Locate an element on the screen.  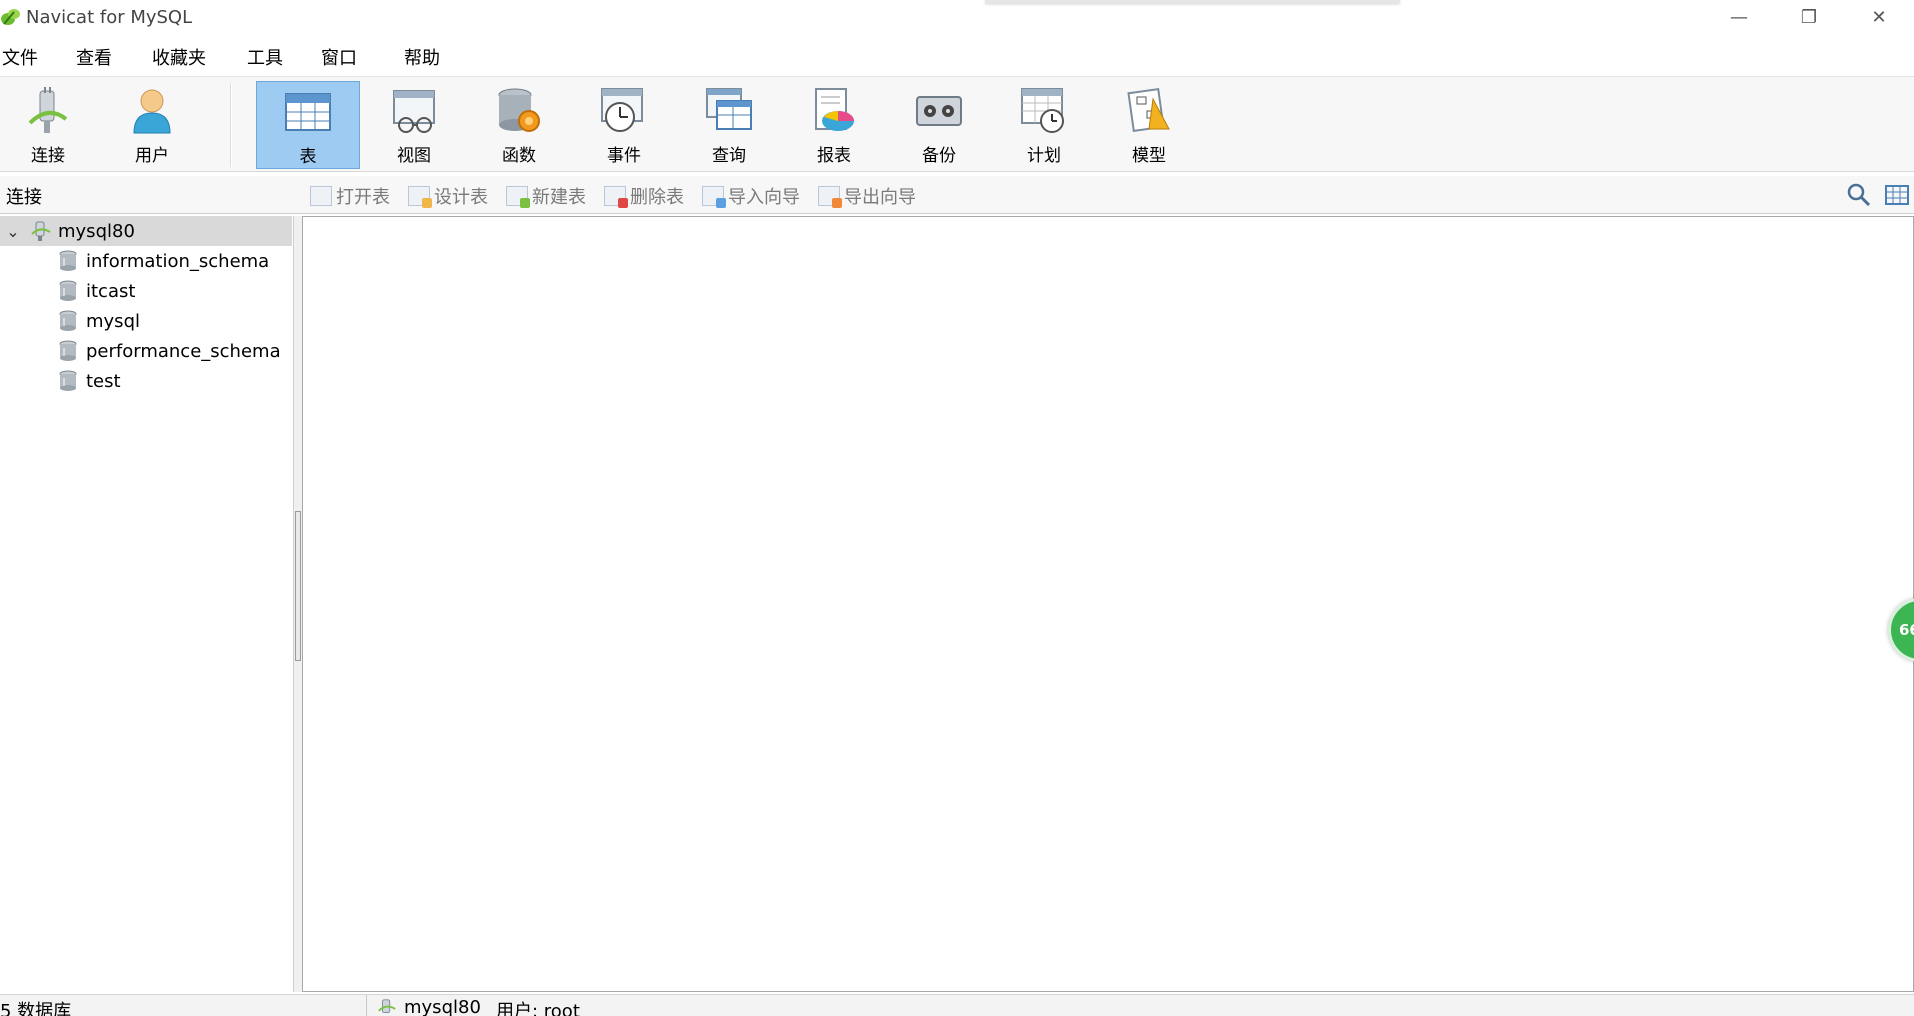
minimize-button: — is located at coordinates (1739, 17).